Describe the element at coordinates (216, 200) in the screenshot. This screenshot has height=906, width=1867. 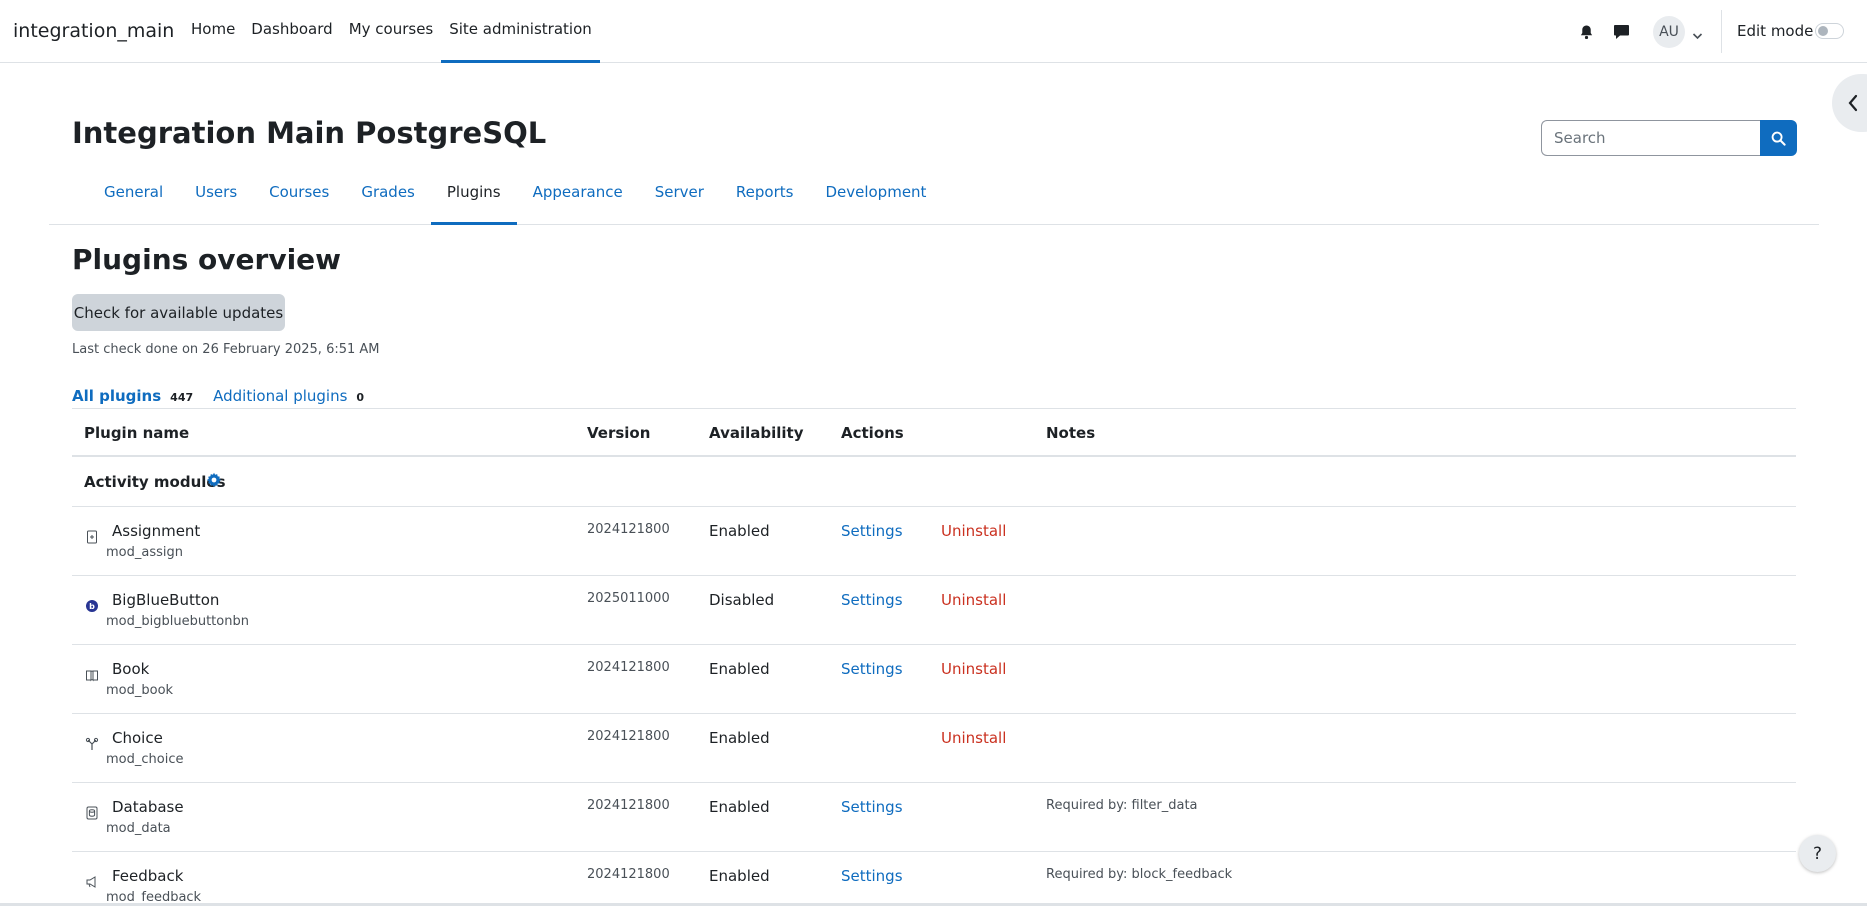
I see `tab-users: Users` at that location.